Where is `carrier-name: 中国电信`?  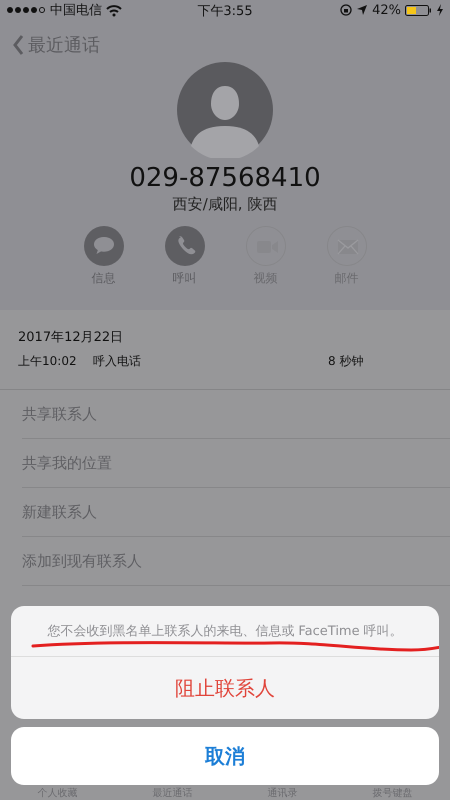
carrier-name: 中国电信 is located at coordinates (76, 10).